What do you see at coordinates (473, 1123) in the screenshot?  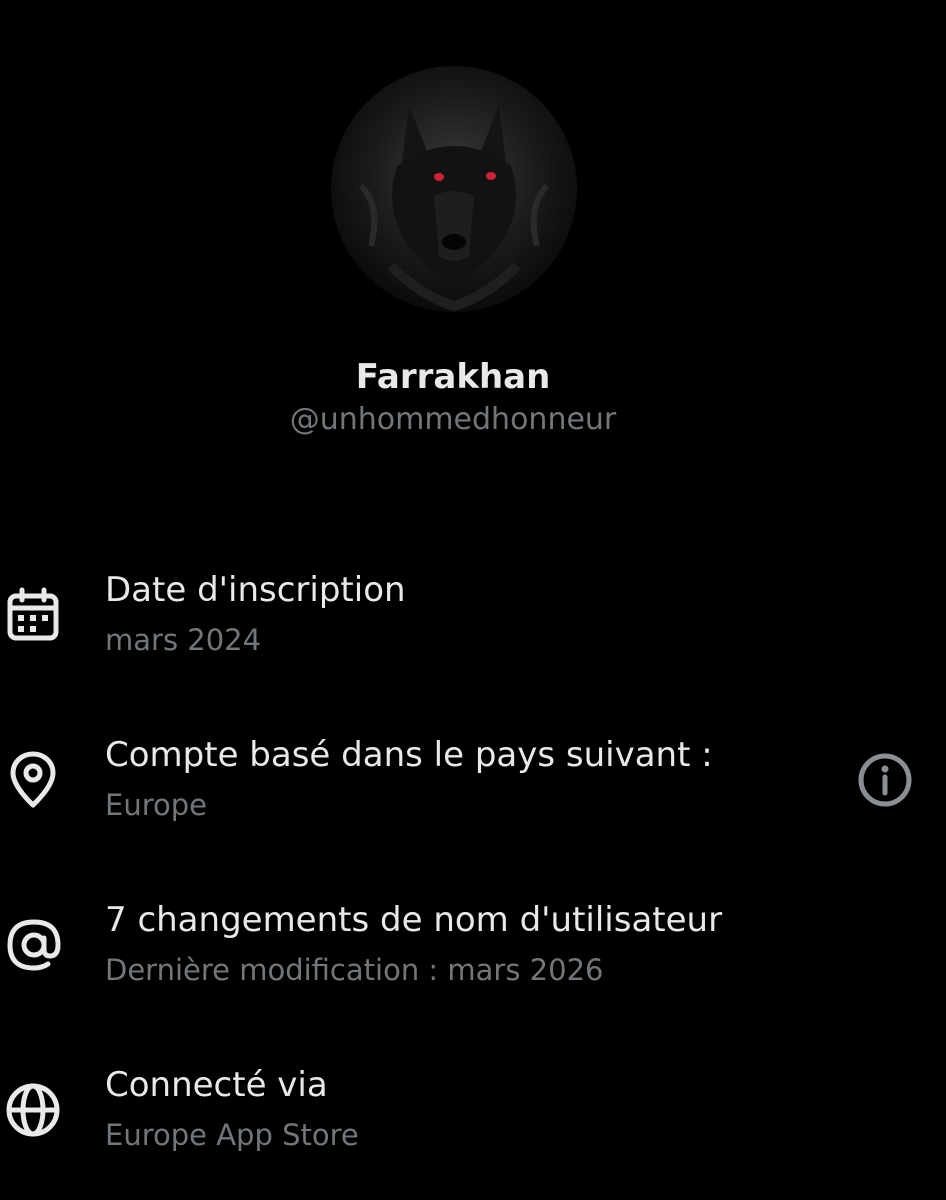 I see `connected-via-row: Connecté via Europe App Store` at bounding box center [473, 1123].